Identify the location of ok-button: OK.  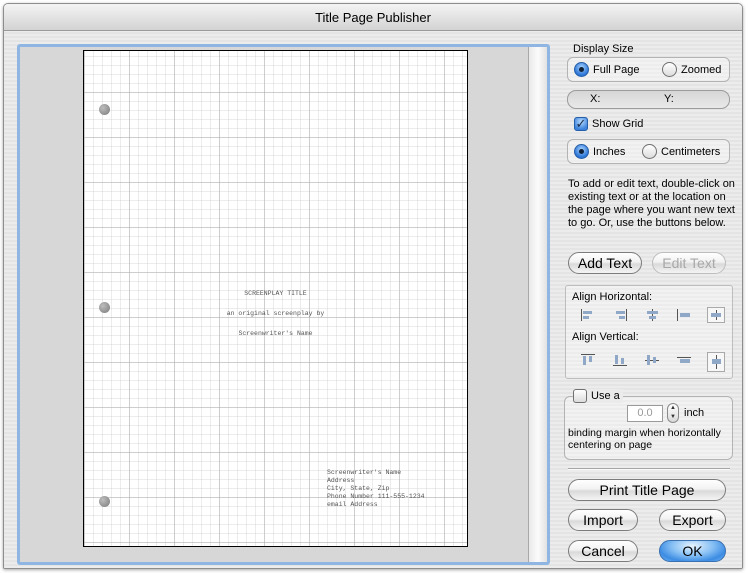
(692, 551).